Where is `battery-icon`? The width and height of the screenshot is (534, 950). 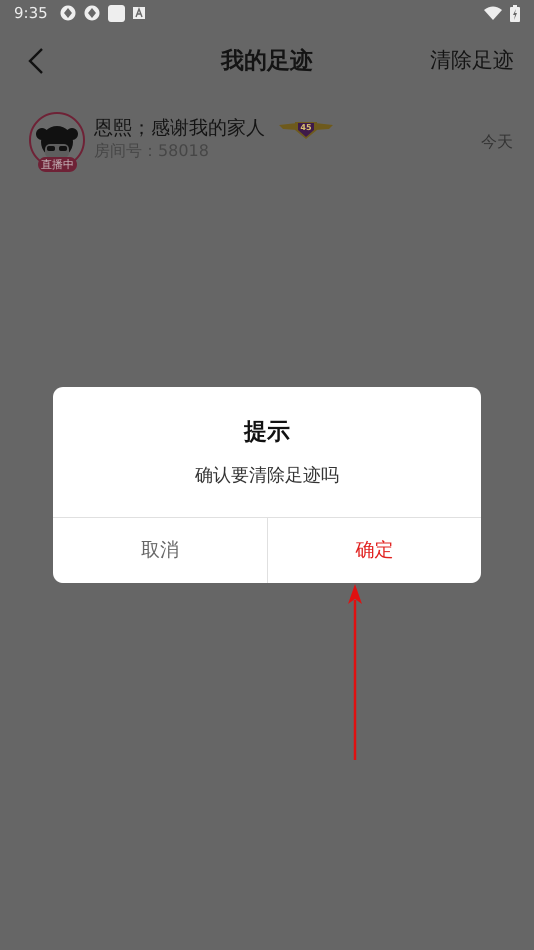 battery-icon is located at coordinates (515, 13).